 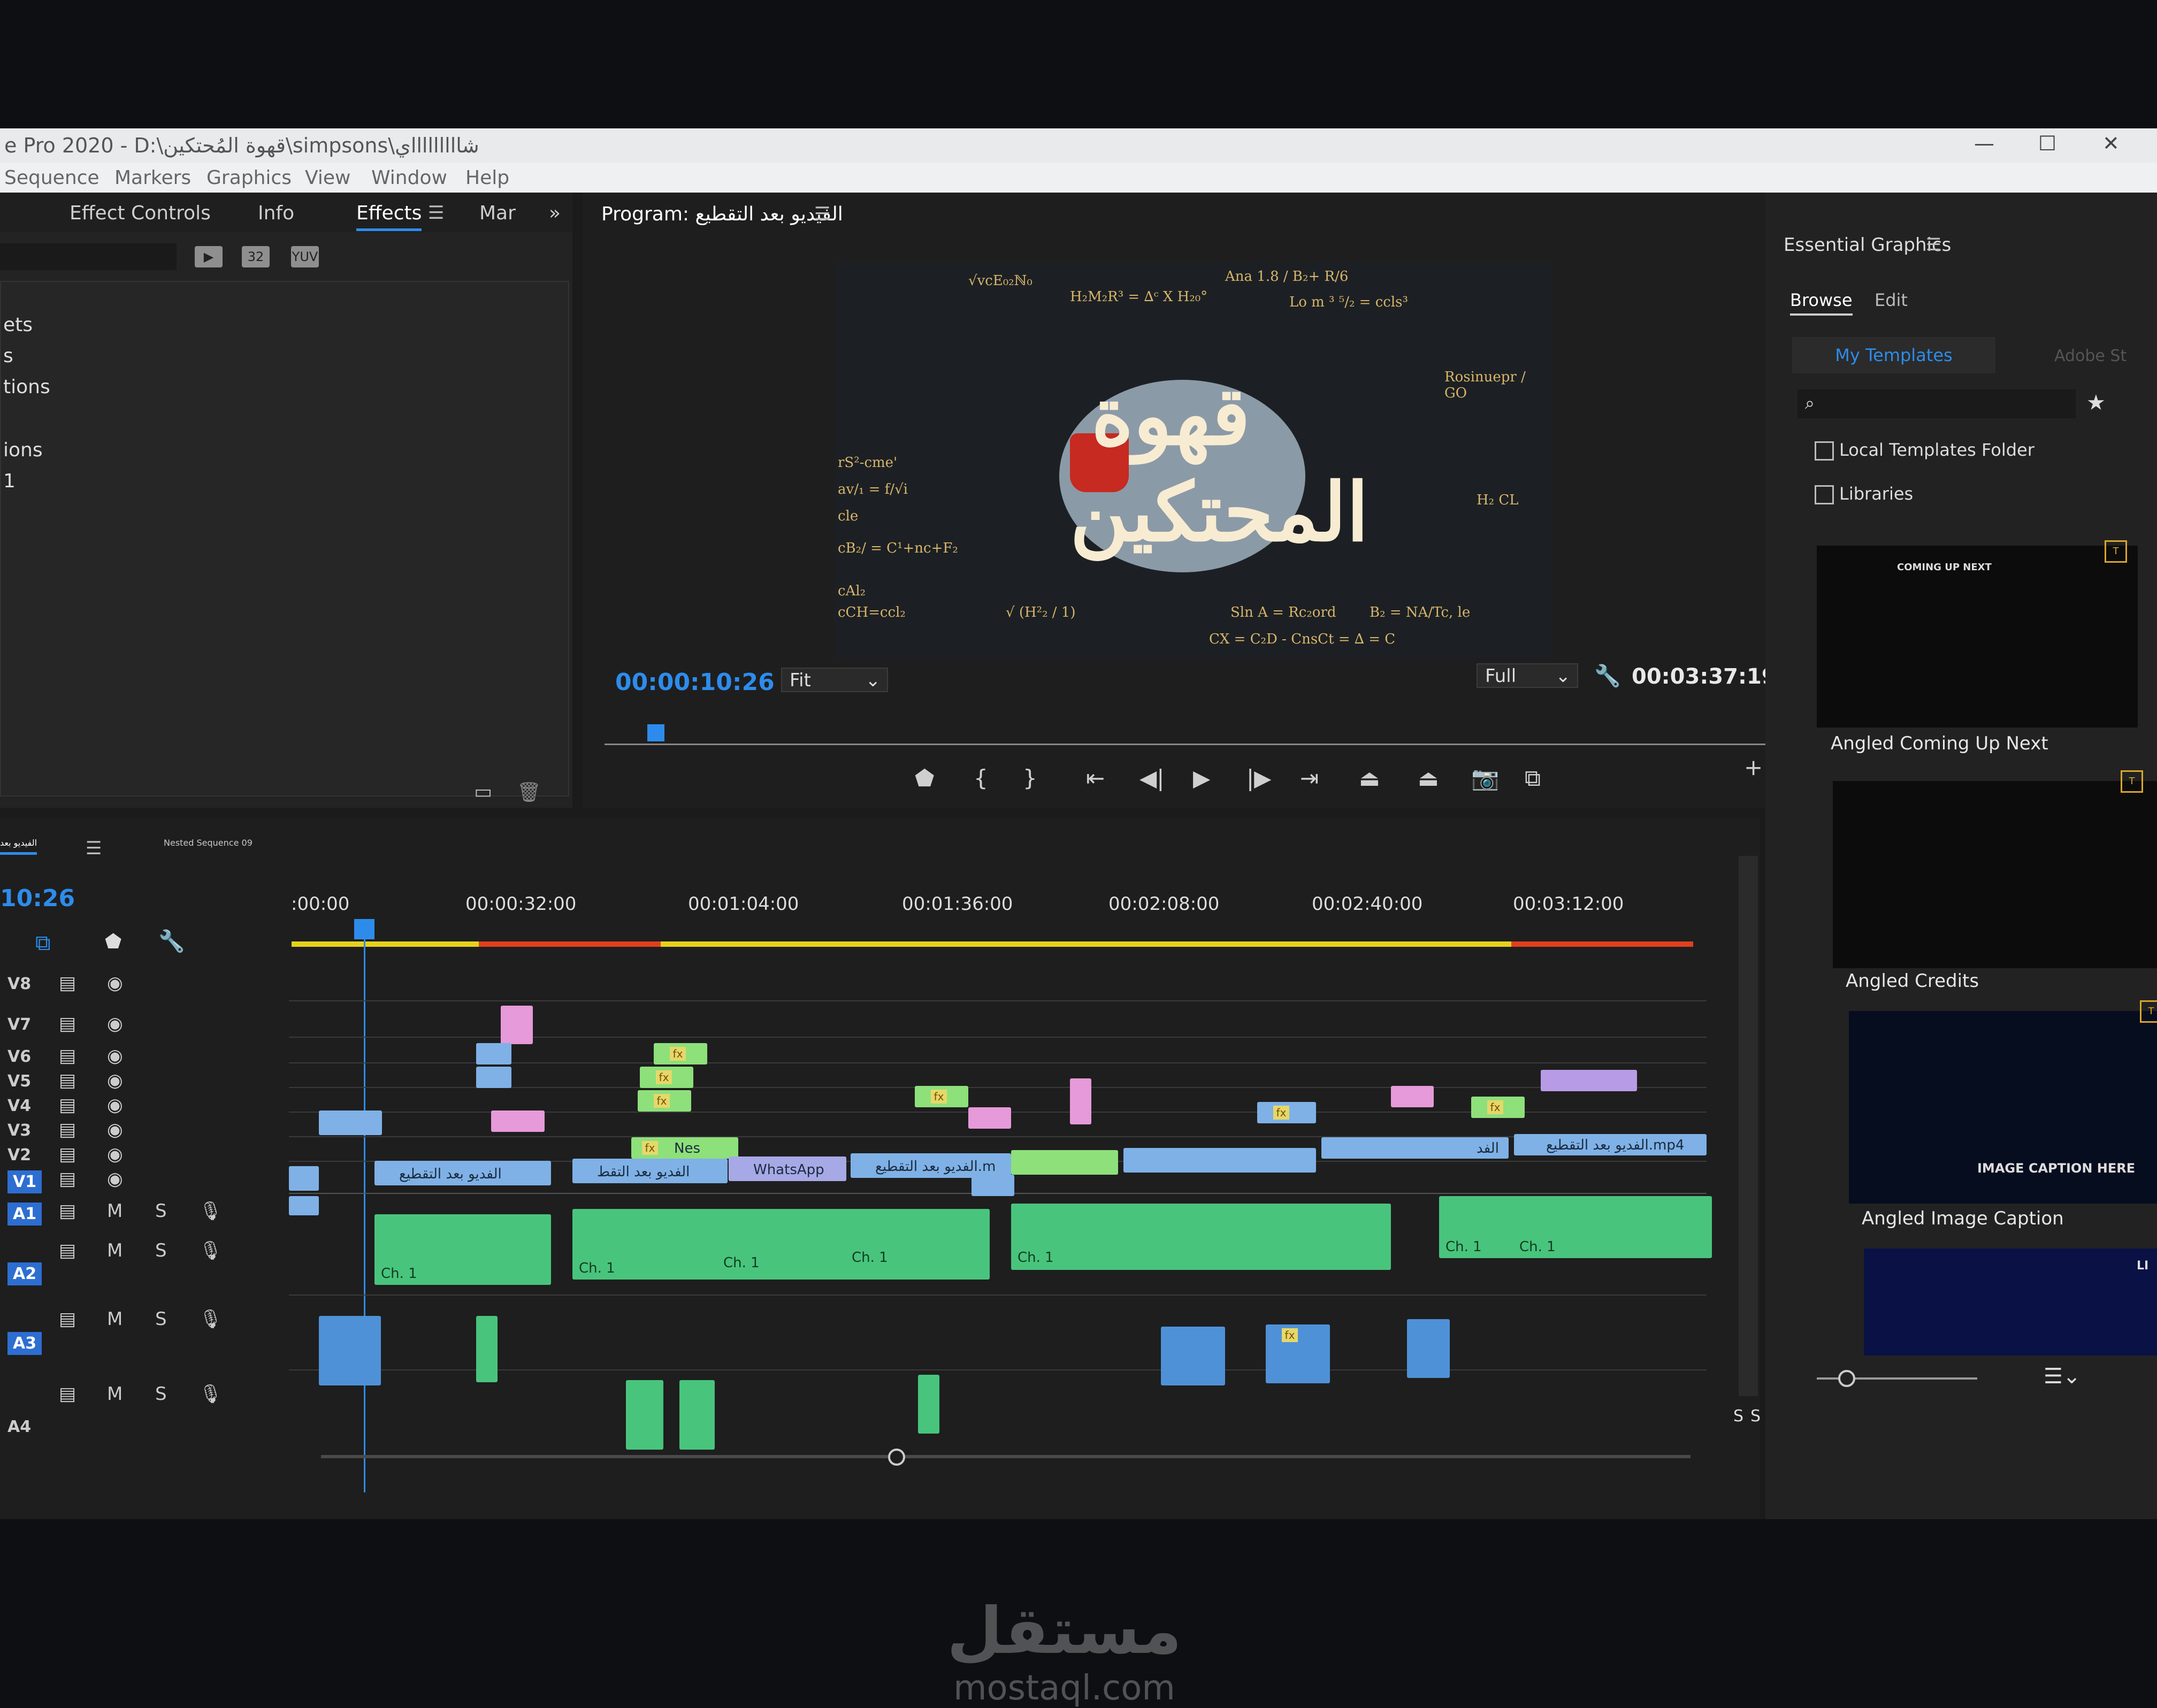 What do you see at coordinates (1897, 1378) in the screenshot?
I see `thumbnail-size-slider` at bounding box center [1897, 1378].